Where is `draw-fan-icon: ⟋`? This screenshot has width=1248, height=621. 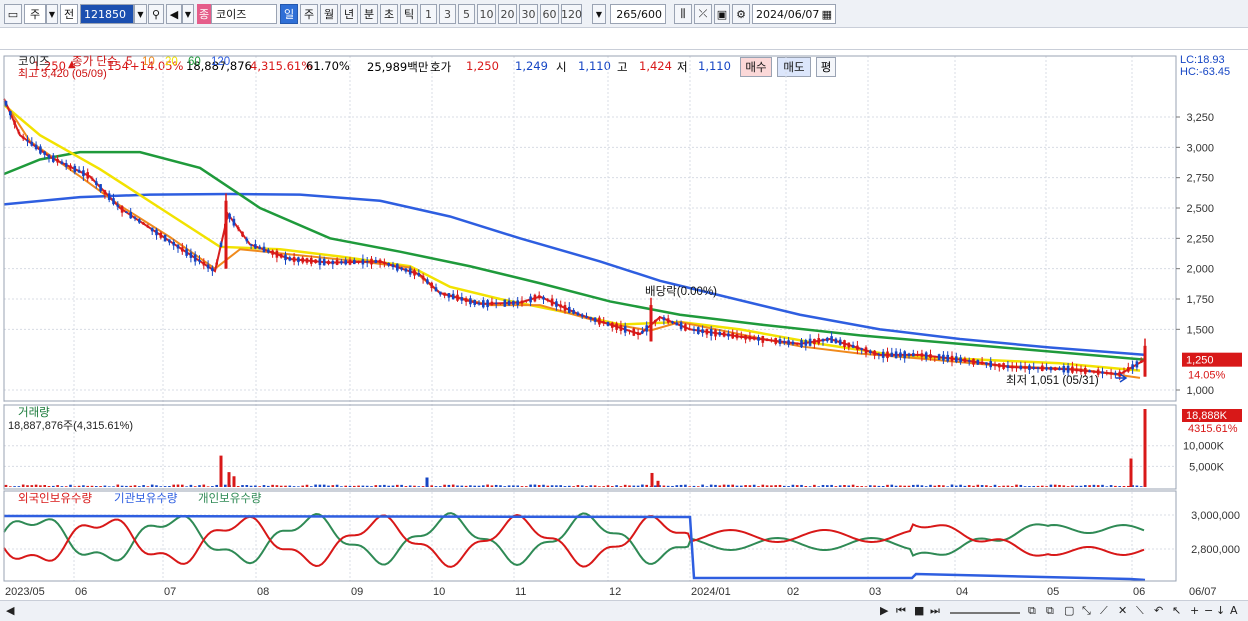 draw-fan-icon: ⟋ is located at coordinates (1104, 611).